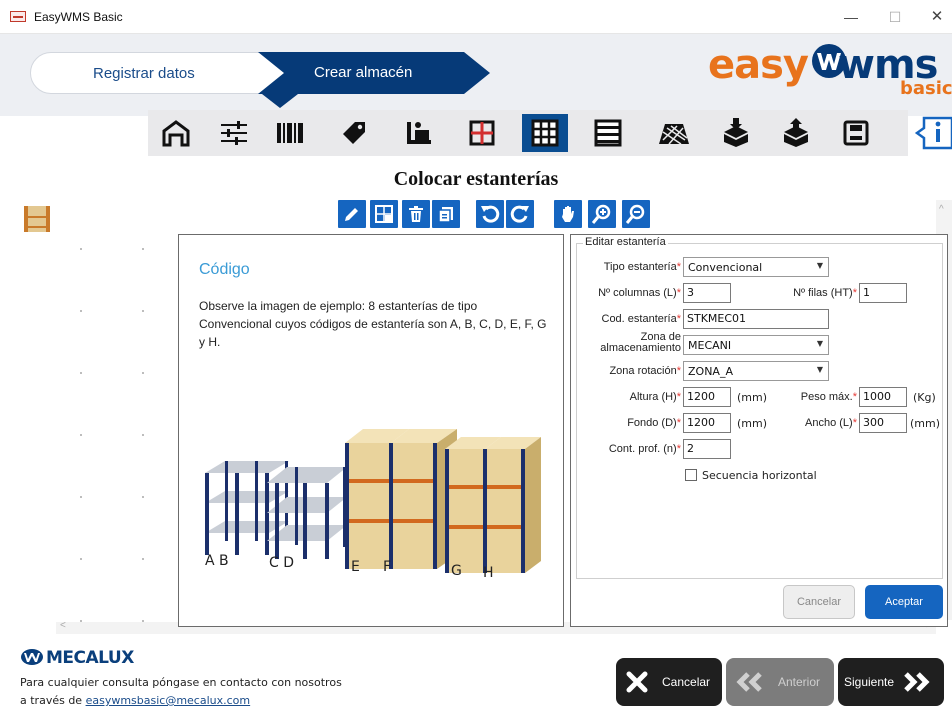  What do you see at coordinates (669, 682) in the screenshot?
I see `footer-cancel-button: Cancelar` at bounding box center [669, 682].